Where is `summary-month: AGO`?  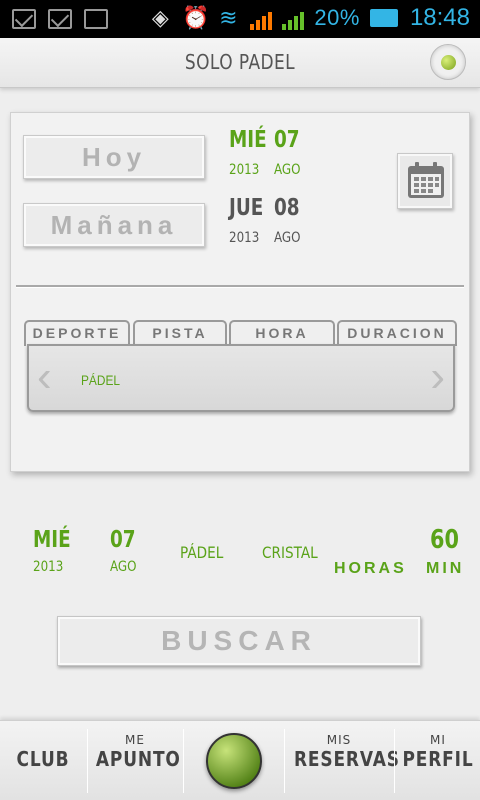
summary-month: AGO is located at coordinates (123, 567).